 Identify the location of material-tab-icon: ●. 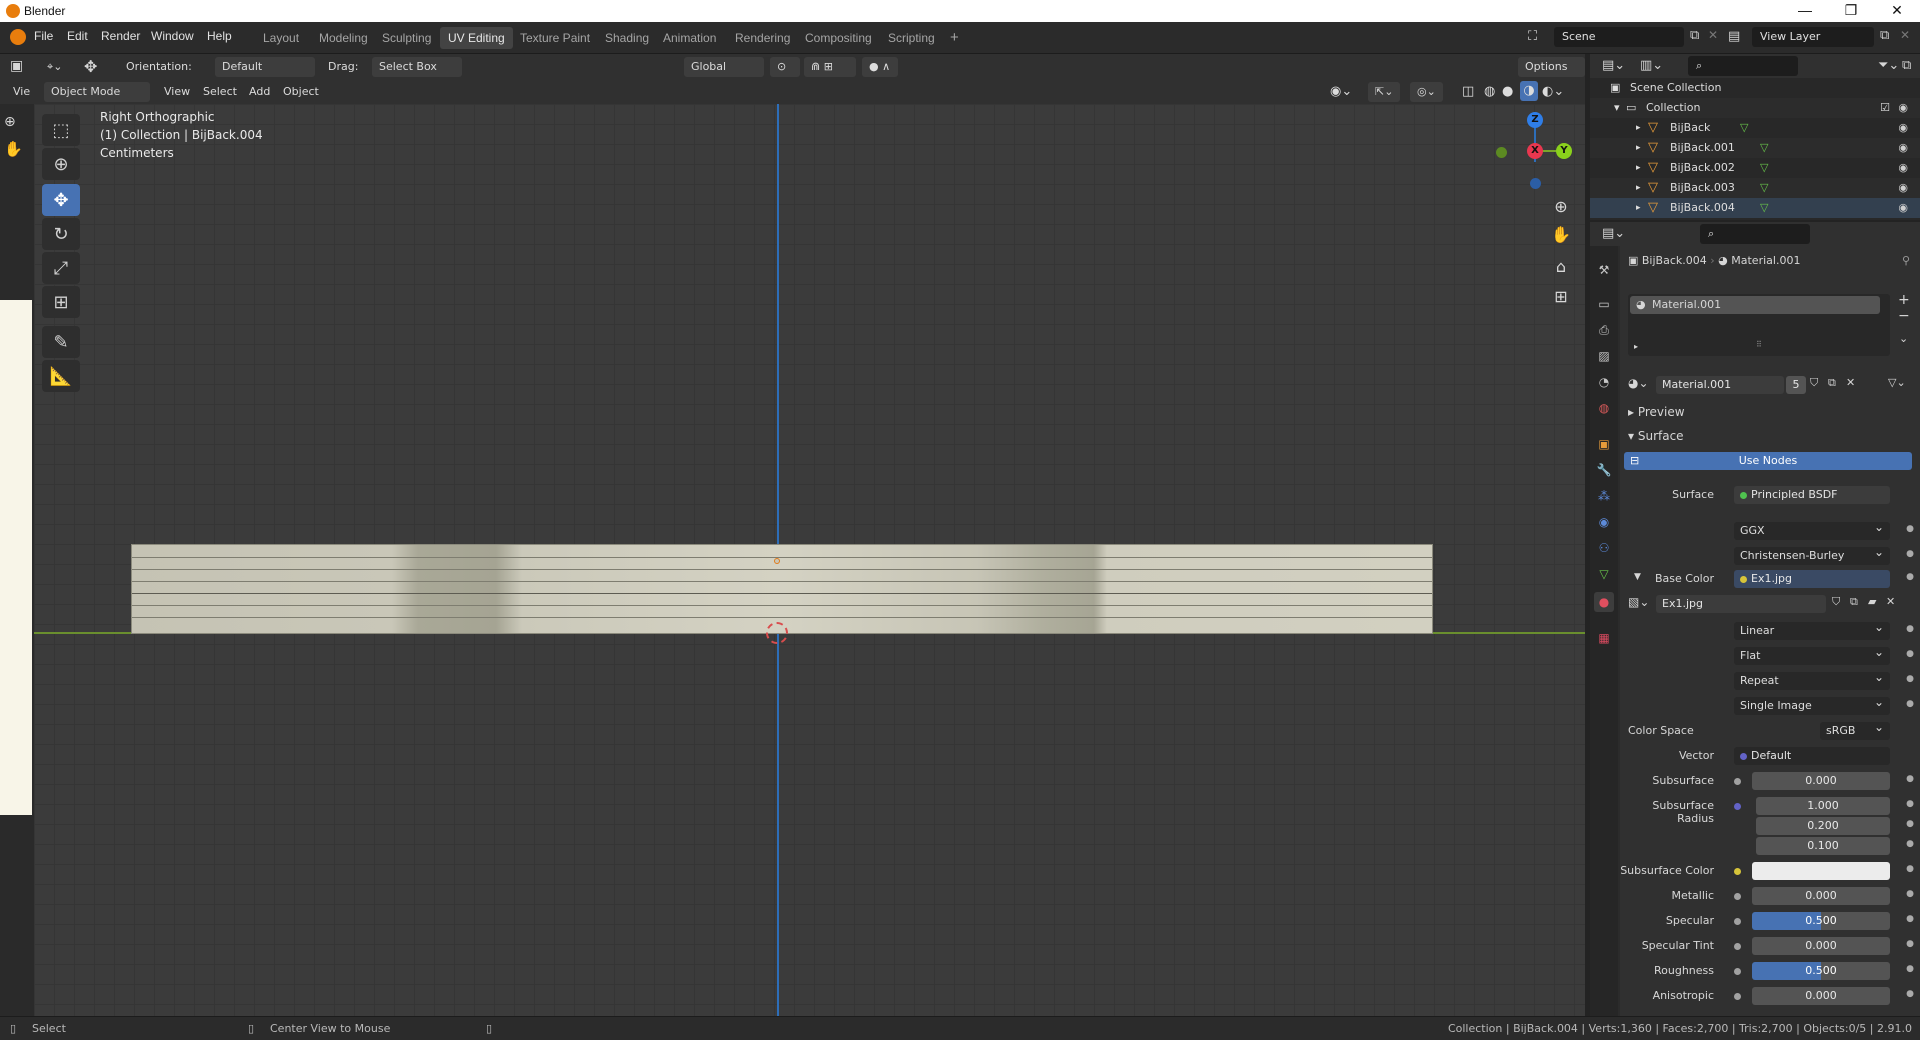
(1604, 602).